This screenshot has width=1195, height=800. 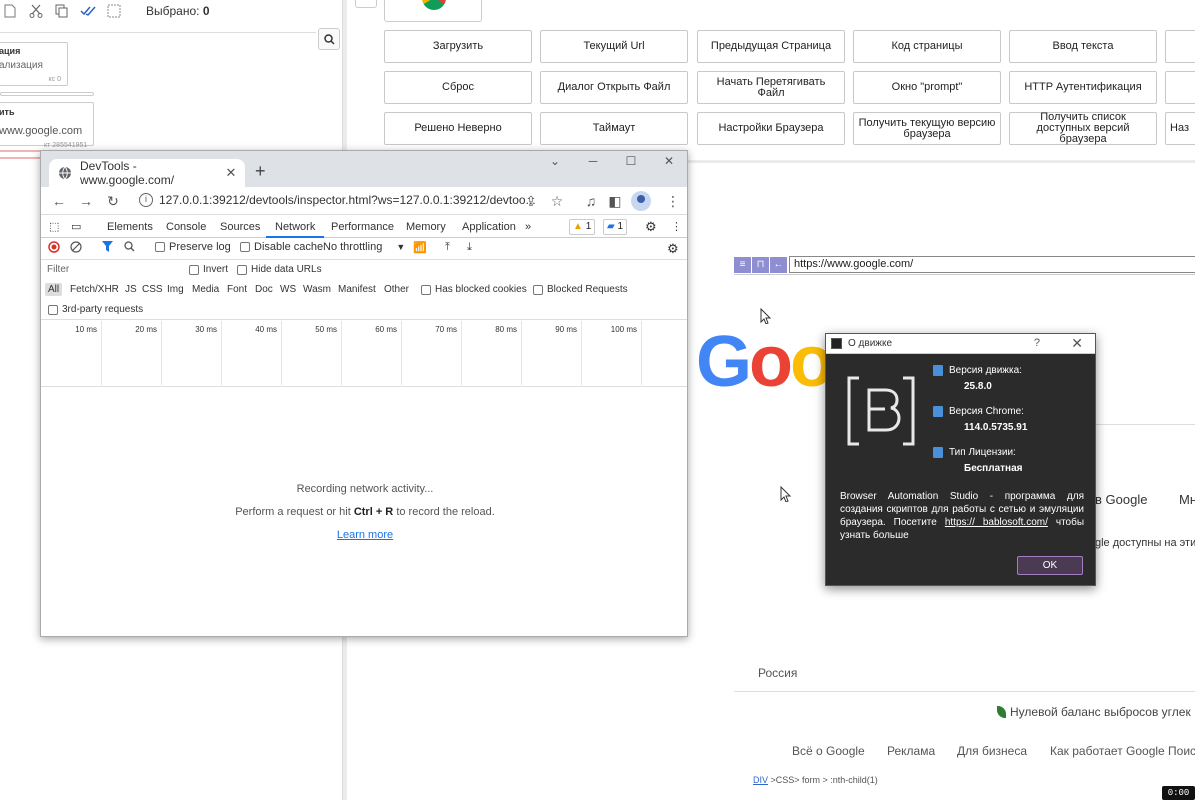 What do you see at coordinates (231, 173) in the screenshot?
I see `close-tab-icon: ✕` at bounding box center [231, 173].